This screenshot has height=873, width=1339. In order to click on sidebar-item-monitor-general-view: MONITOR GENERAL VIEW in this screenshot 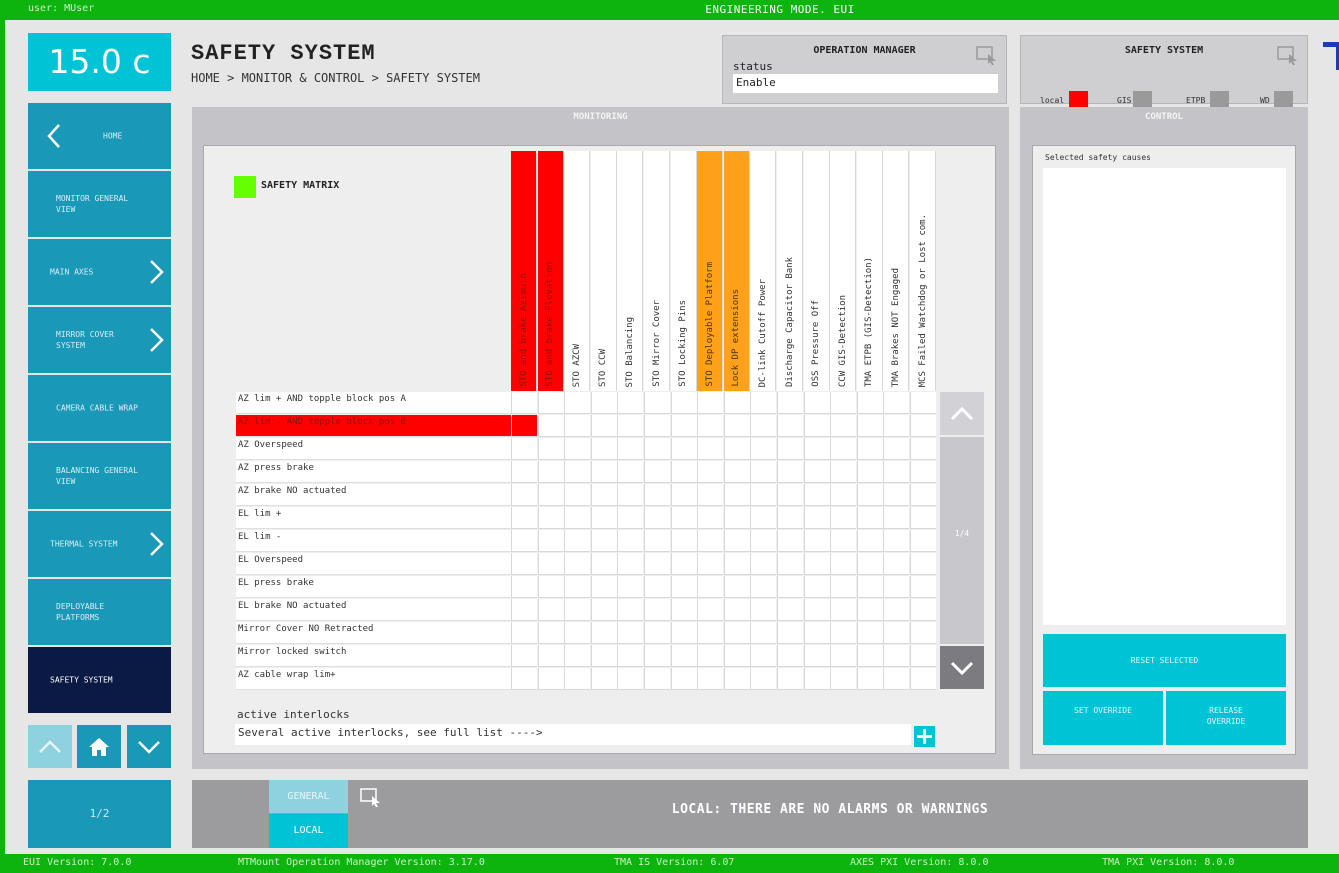, I will do `click(99, 204)`.